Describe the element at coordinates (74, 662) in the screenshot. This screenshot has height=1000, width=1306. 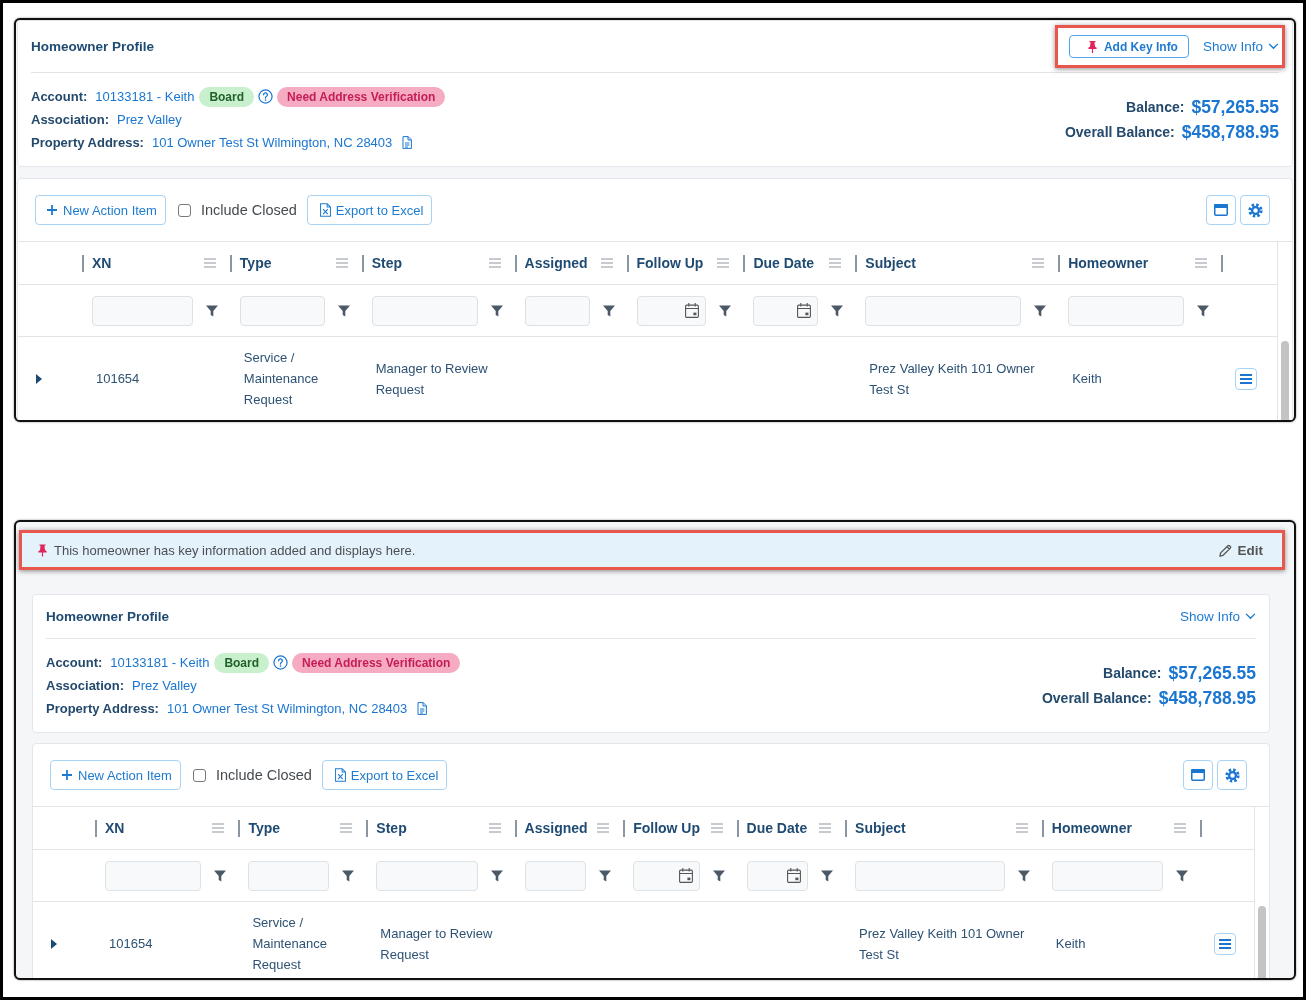
I see `field-label: Account:` at that location.